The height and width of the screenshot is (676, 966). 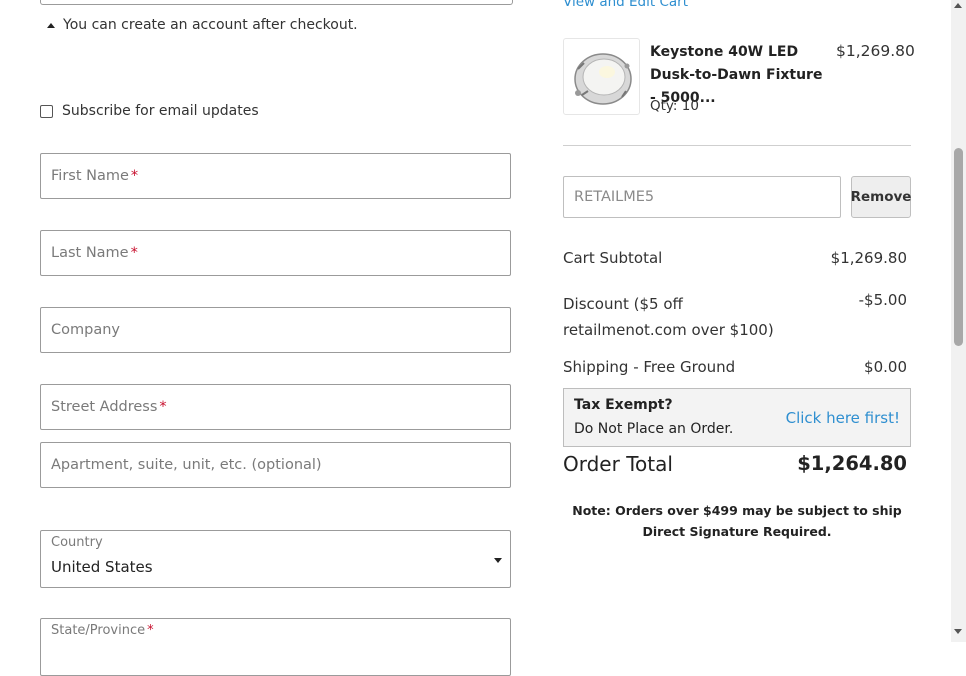 What do you see at coordinates (275, 176) in the screenshot?
I see `first-name-field: First Name *` at bounding box center [275, 176].